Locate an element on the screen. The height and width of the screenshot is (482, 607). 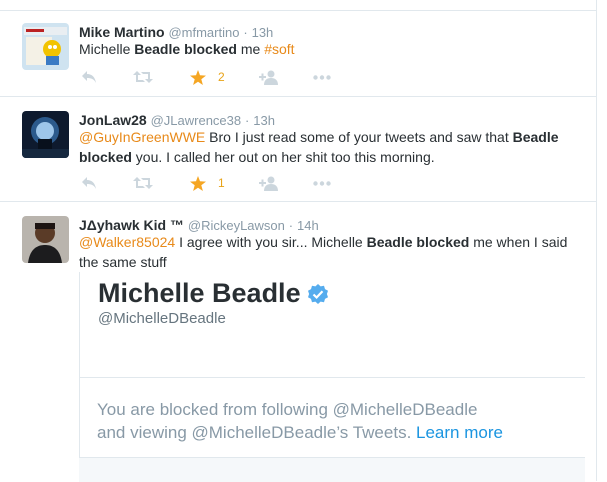
text-span: Michelle is located at coordinates (107, 49).